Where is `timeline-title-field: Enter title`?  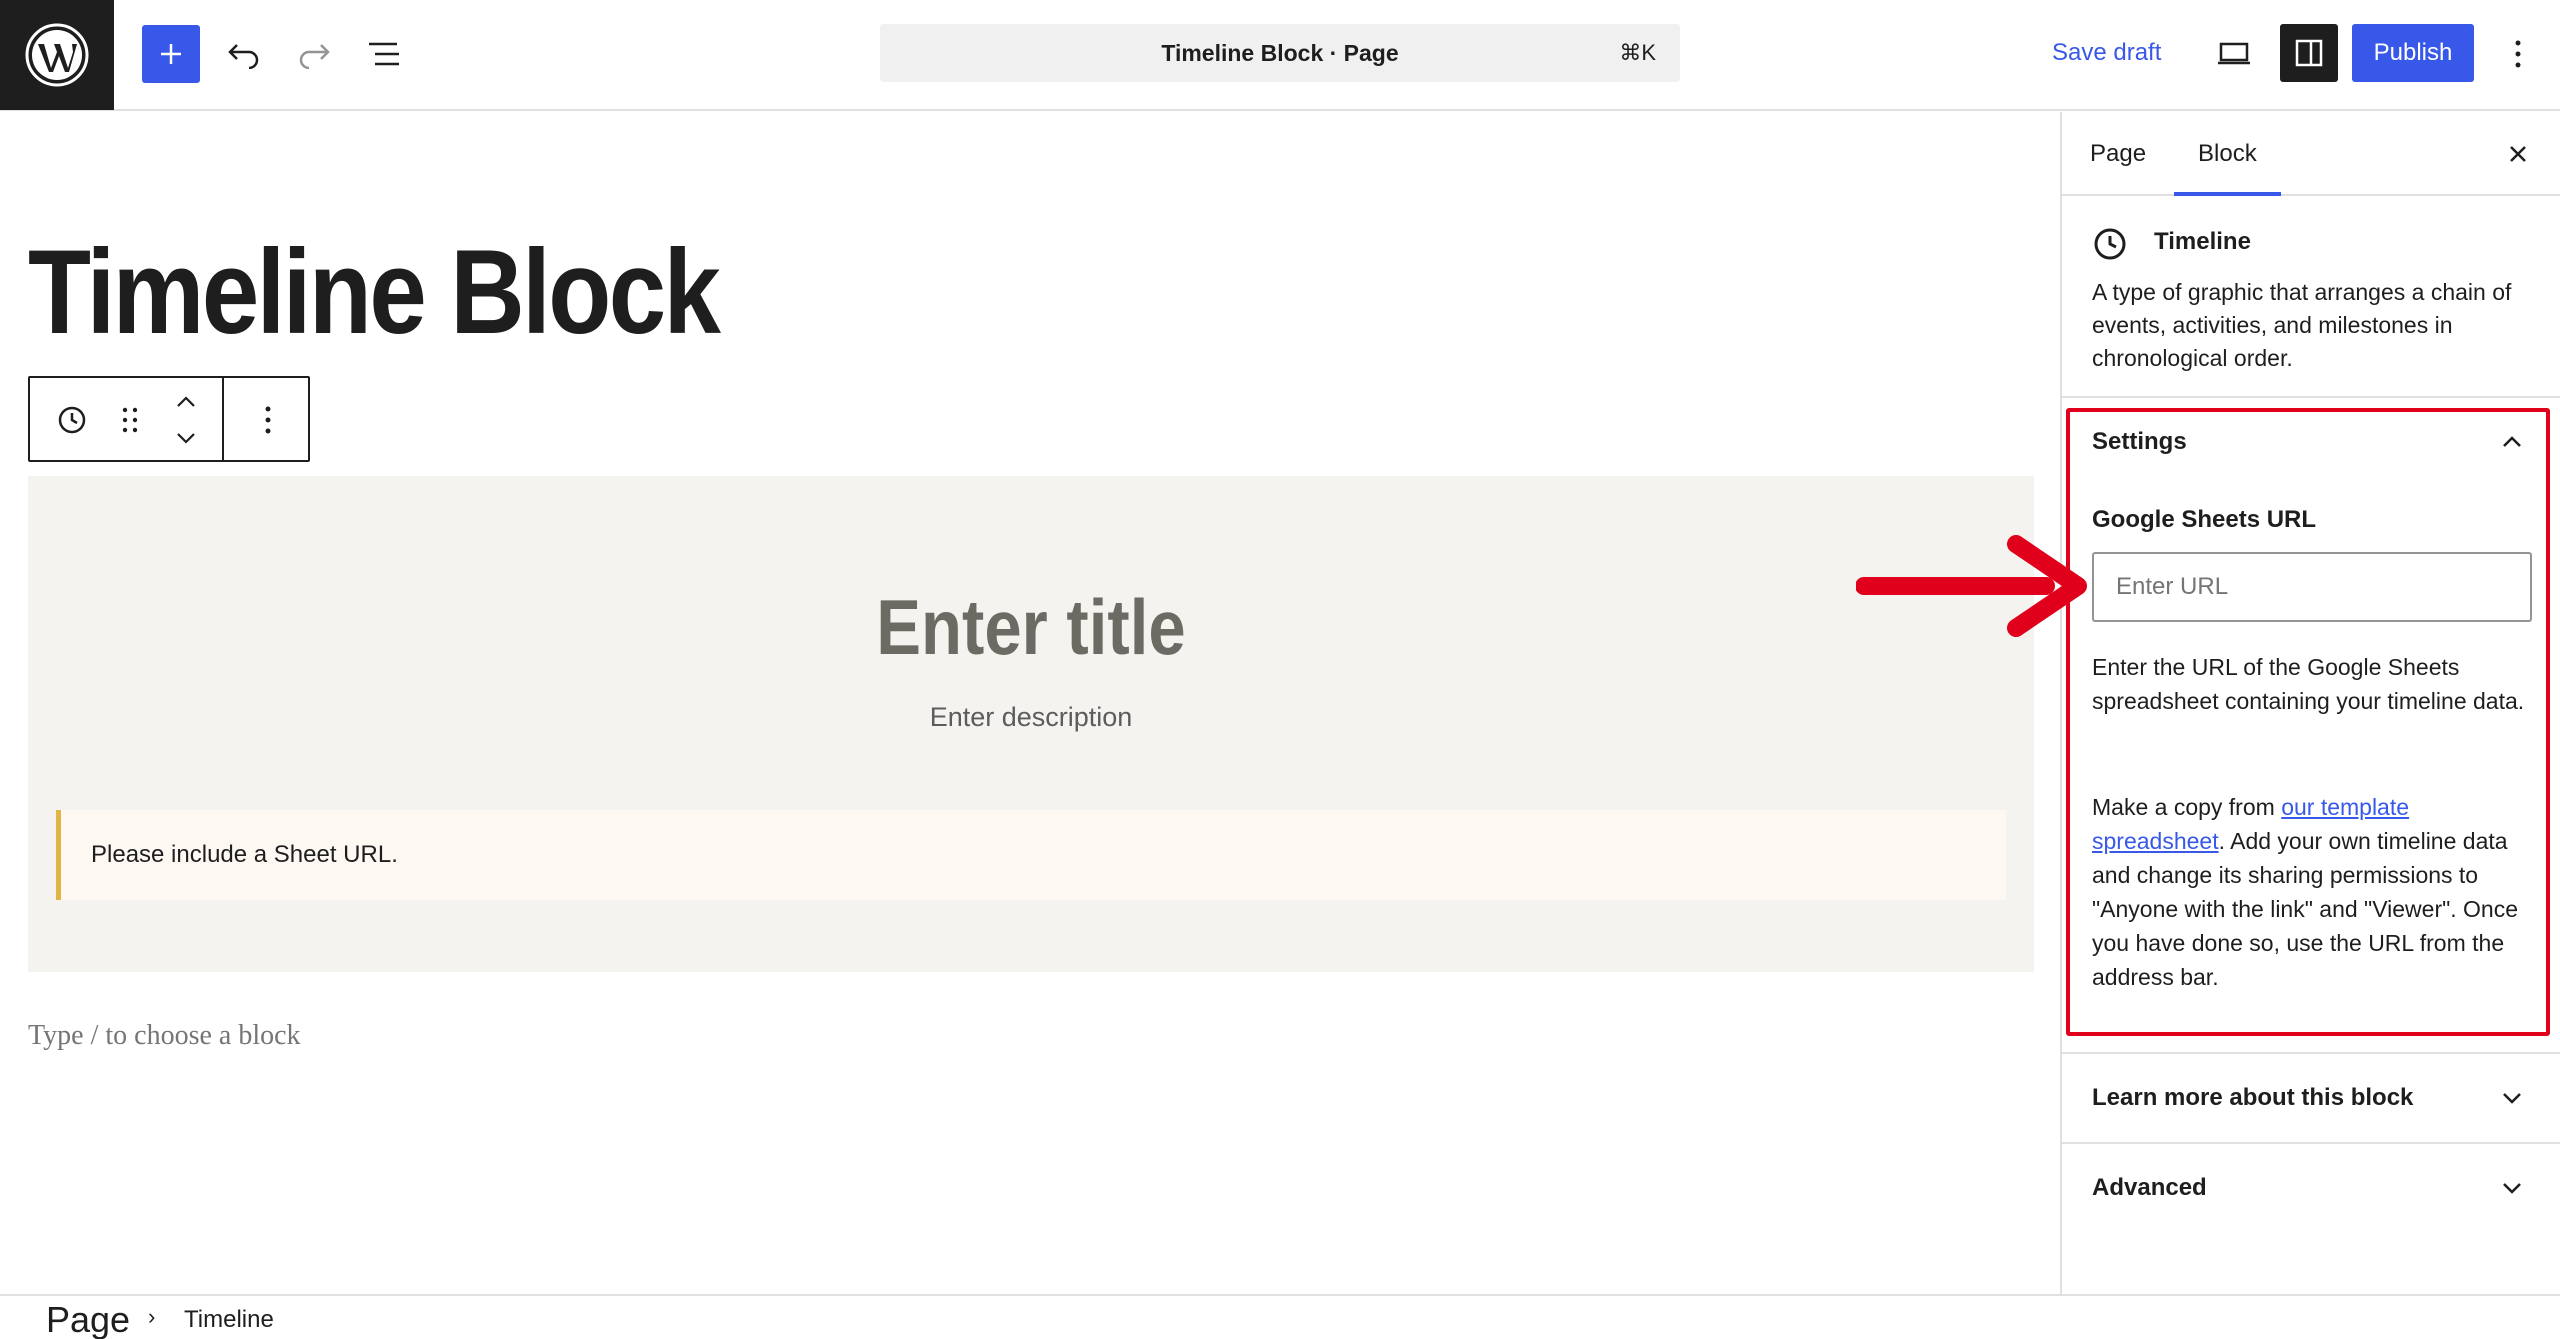 timeline-title-field: Enter title is located at coordinates (1030, 627).